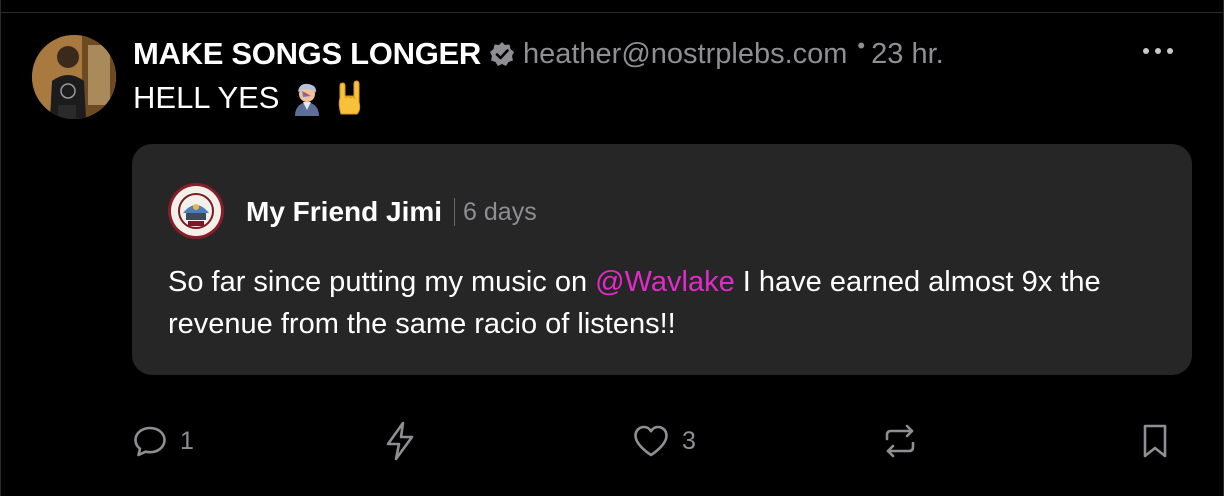 The image size is (1224, 496). I want to click on quoted-author-name: My Friend Jimi, so click(344, 212).